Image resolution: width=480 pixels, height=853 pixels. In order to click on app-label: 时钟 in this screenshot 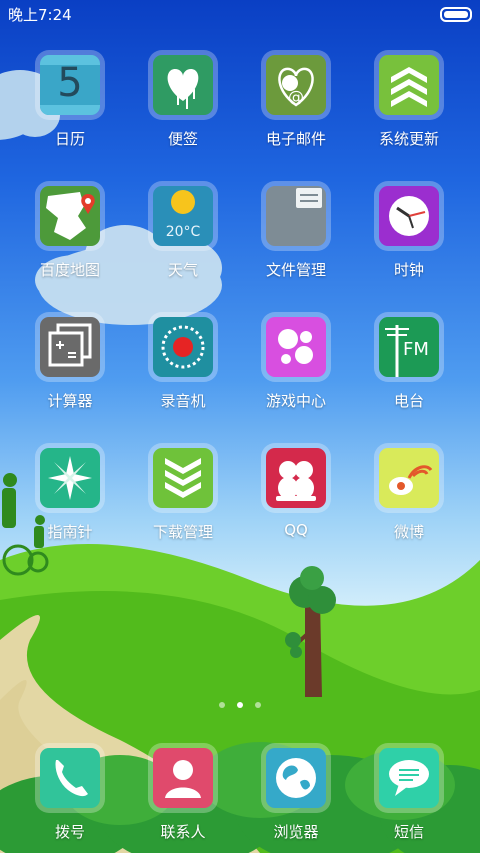, I will do `click(408, 270)`.